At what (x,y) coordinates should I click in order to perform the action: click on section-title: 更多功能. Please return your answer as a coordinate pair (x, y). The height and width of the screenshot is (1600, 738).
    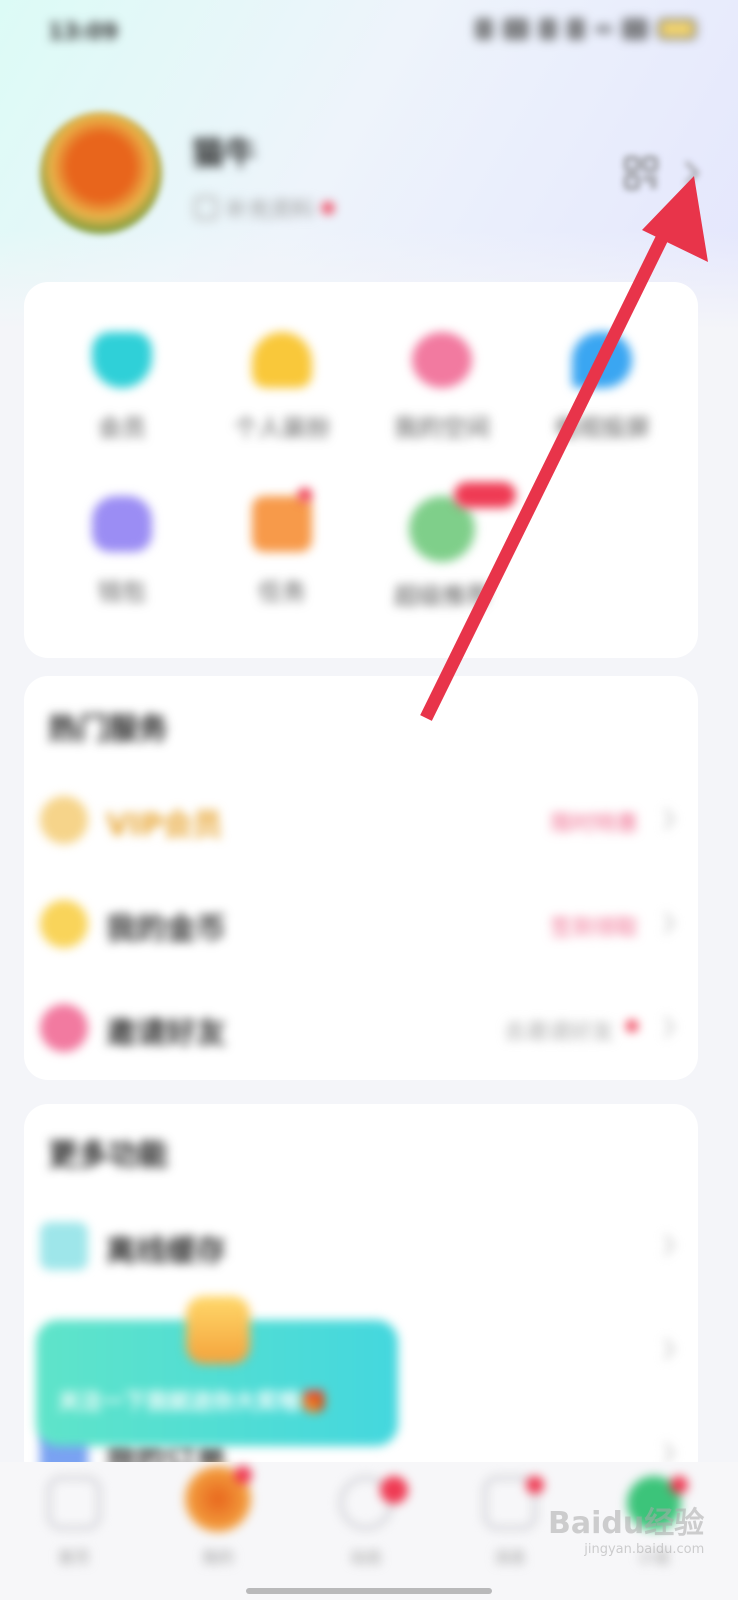
    Looking at the image, I should click on (108, 1155).